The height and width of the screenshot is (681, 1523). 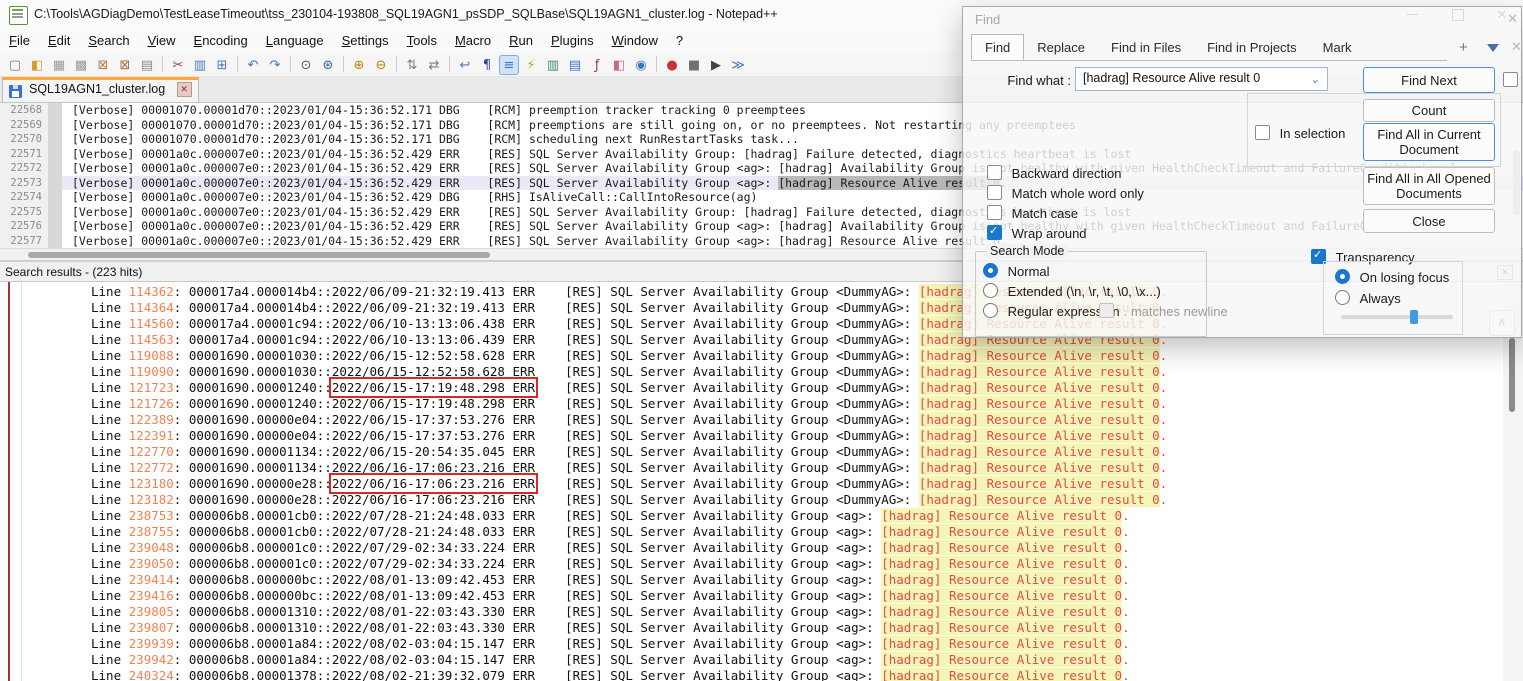 I want to click on close-file-icon: ⊠, so click(x=103, y=65).